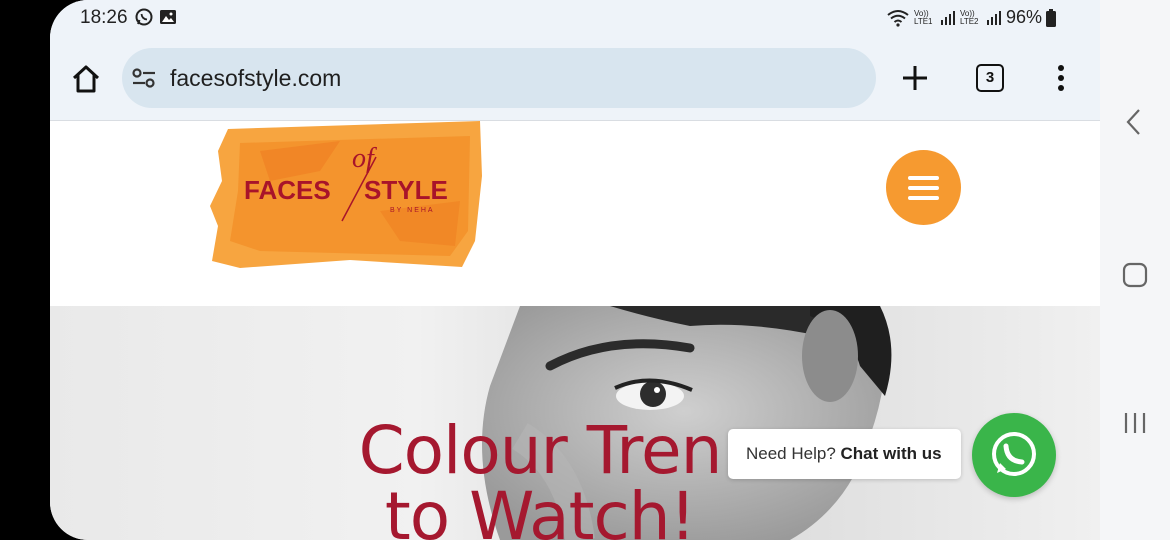 The width and height of the screenshot is (1170, 540). What do you see at coordinates (540, 450) in the screenshot?
I see `hero-title-line-1: Colour Tren` at bounding box center [540, 450].